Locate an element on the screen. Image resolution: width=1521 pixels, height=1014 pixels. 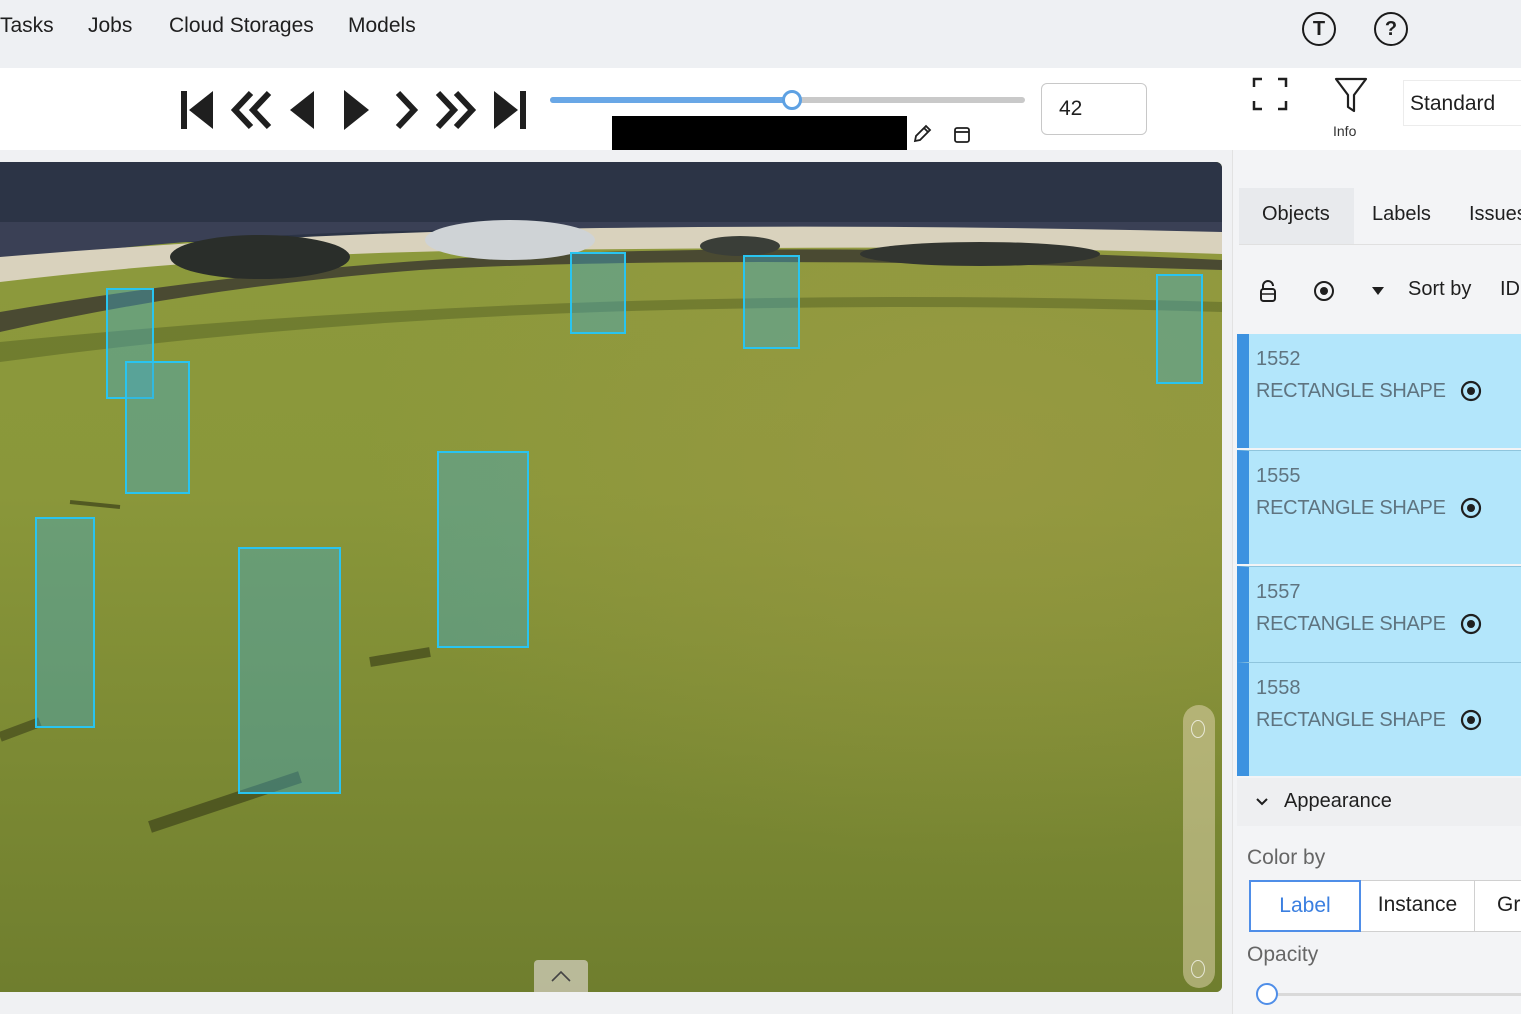
double-chevron-right-icon is located at coordinates (456, 110).